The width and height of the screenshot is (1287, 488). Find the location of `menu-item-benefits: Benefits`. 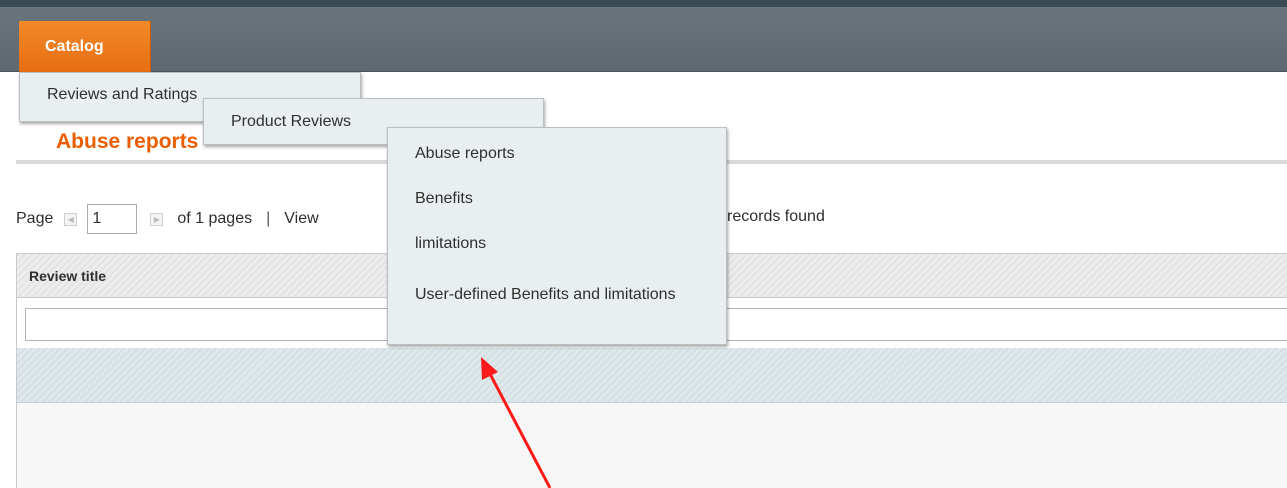

menu-item-benefits: Benefits is located at coordinates (555, 199).